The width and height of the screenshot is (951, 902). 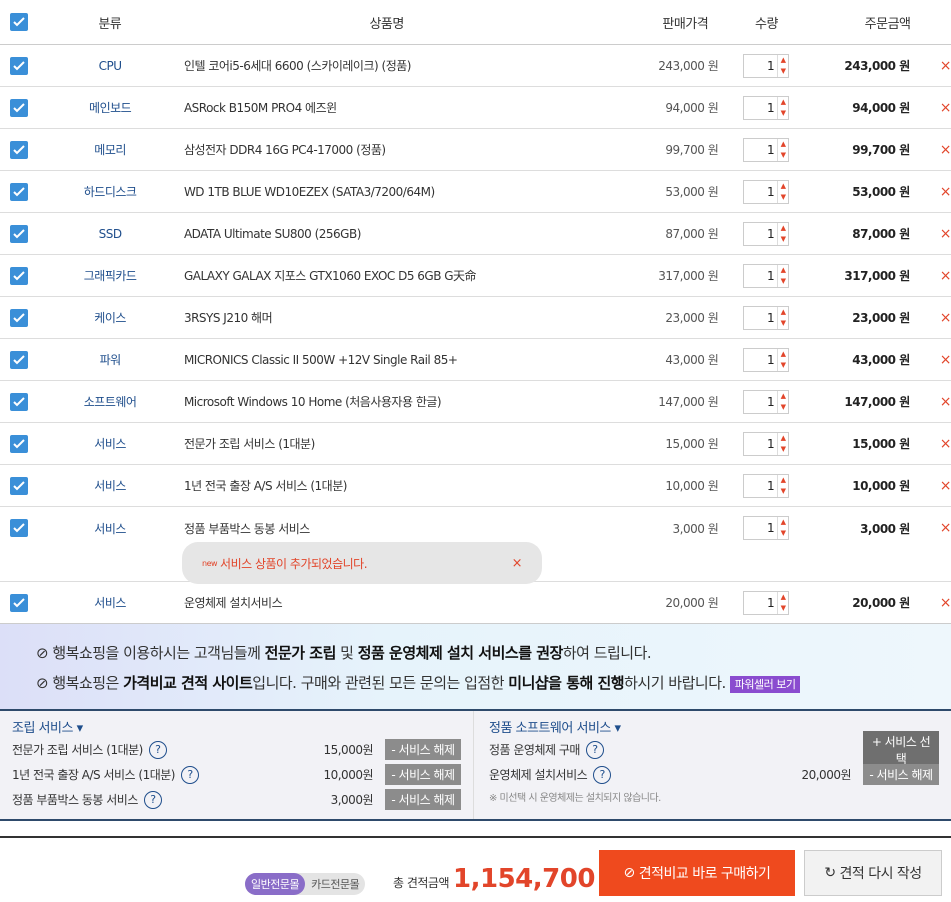 I want to click on mall-general-option: 일반전문몰, so click(x=275, y=884).